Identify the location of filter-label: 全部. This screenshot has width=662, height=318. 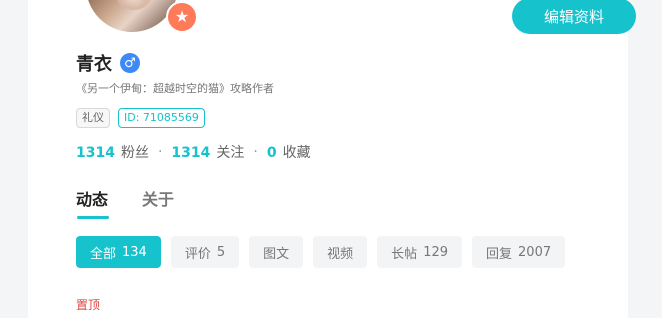
(103, 254).